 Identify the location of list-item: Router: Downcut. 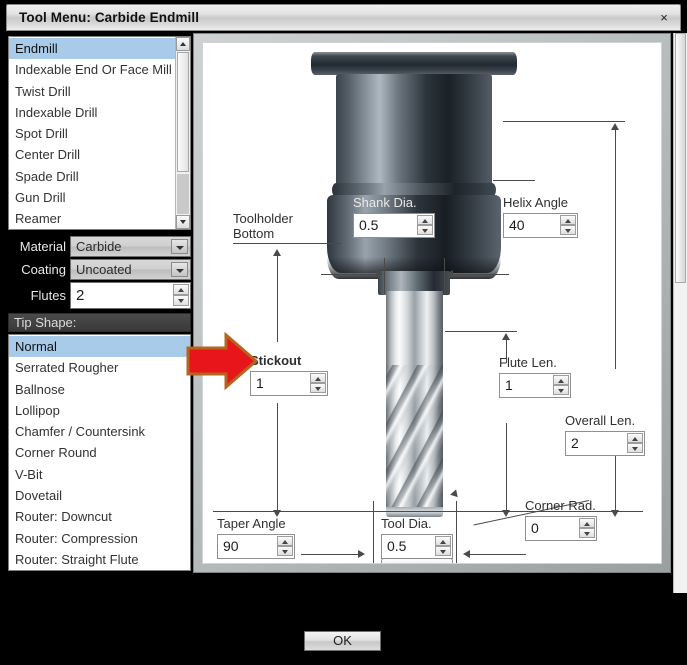
(99, 516).